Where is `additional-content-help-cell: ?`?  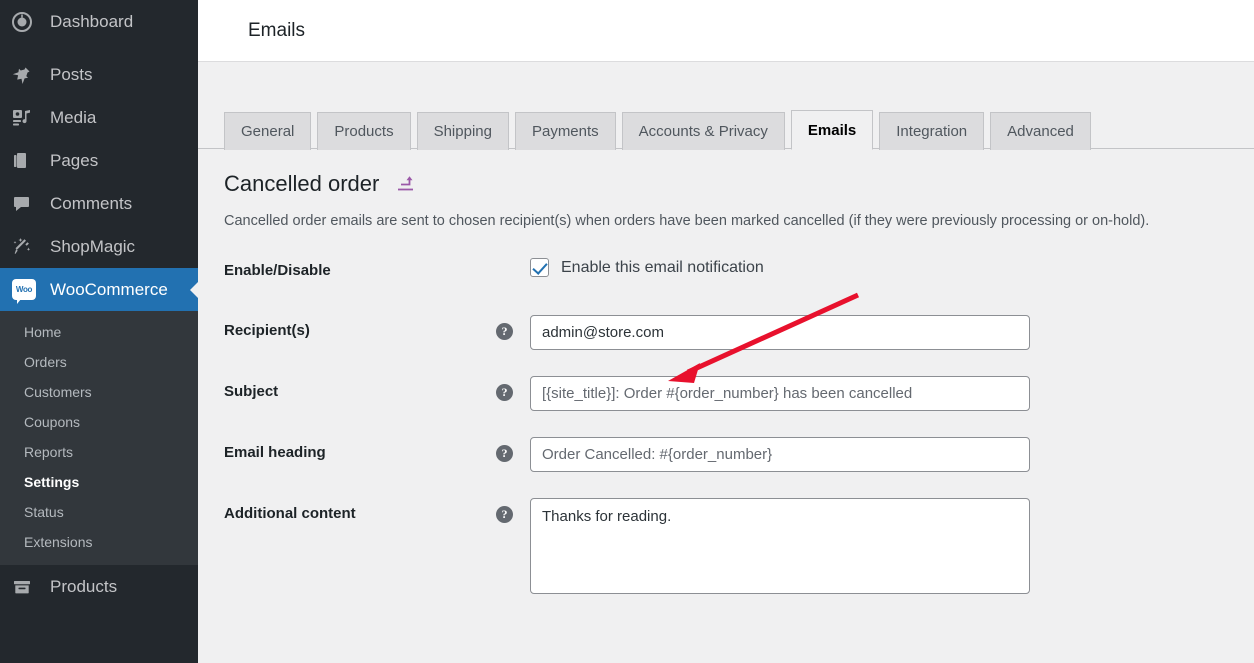 additional-content-help-cell: ? is located at coordinates (508, 510).